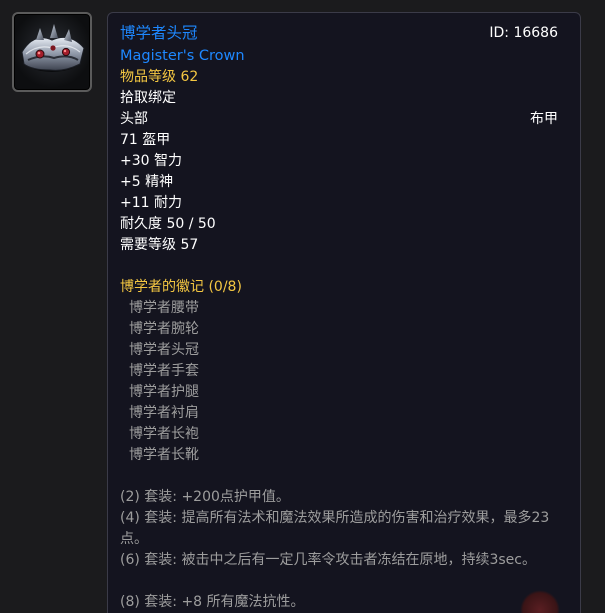 The height and width of the screenshot is (613, 605). Describe the element at coordinates (335, 528) in the screenshot. I see `set-bonus-4: (4) 套装: 提高所有法术和魔法效果所造成的伤害和治疗效果，最多23点。` at that location.